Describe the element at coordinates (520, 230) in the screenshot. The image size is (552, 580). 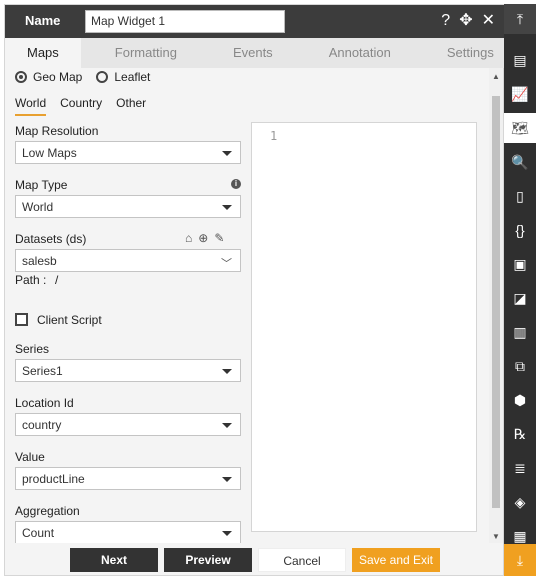
I see `code-braces-icon: {}` at that location.